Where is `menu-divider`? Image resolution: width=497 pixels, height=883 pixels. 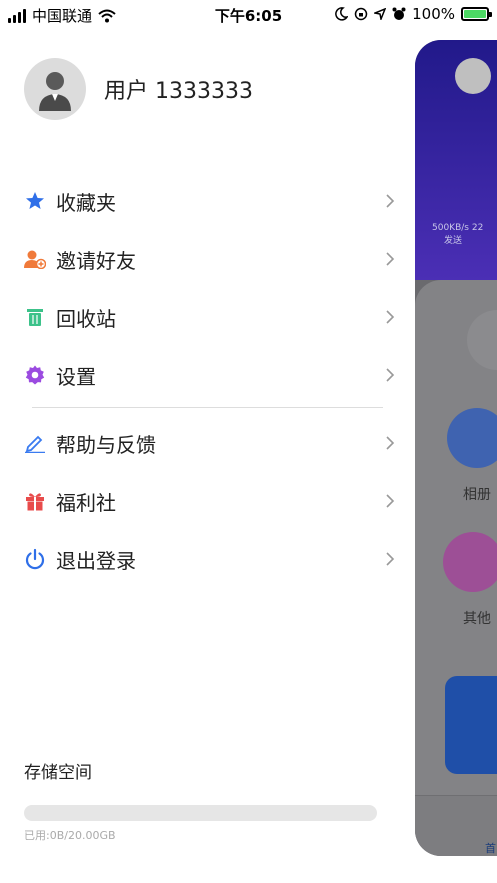
menu-divider is located at coordinates (207, 407).